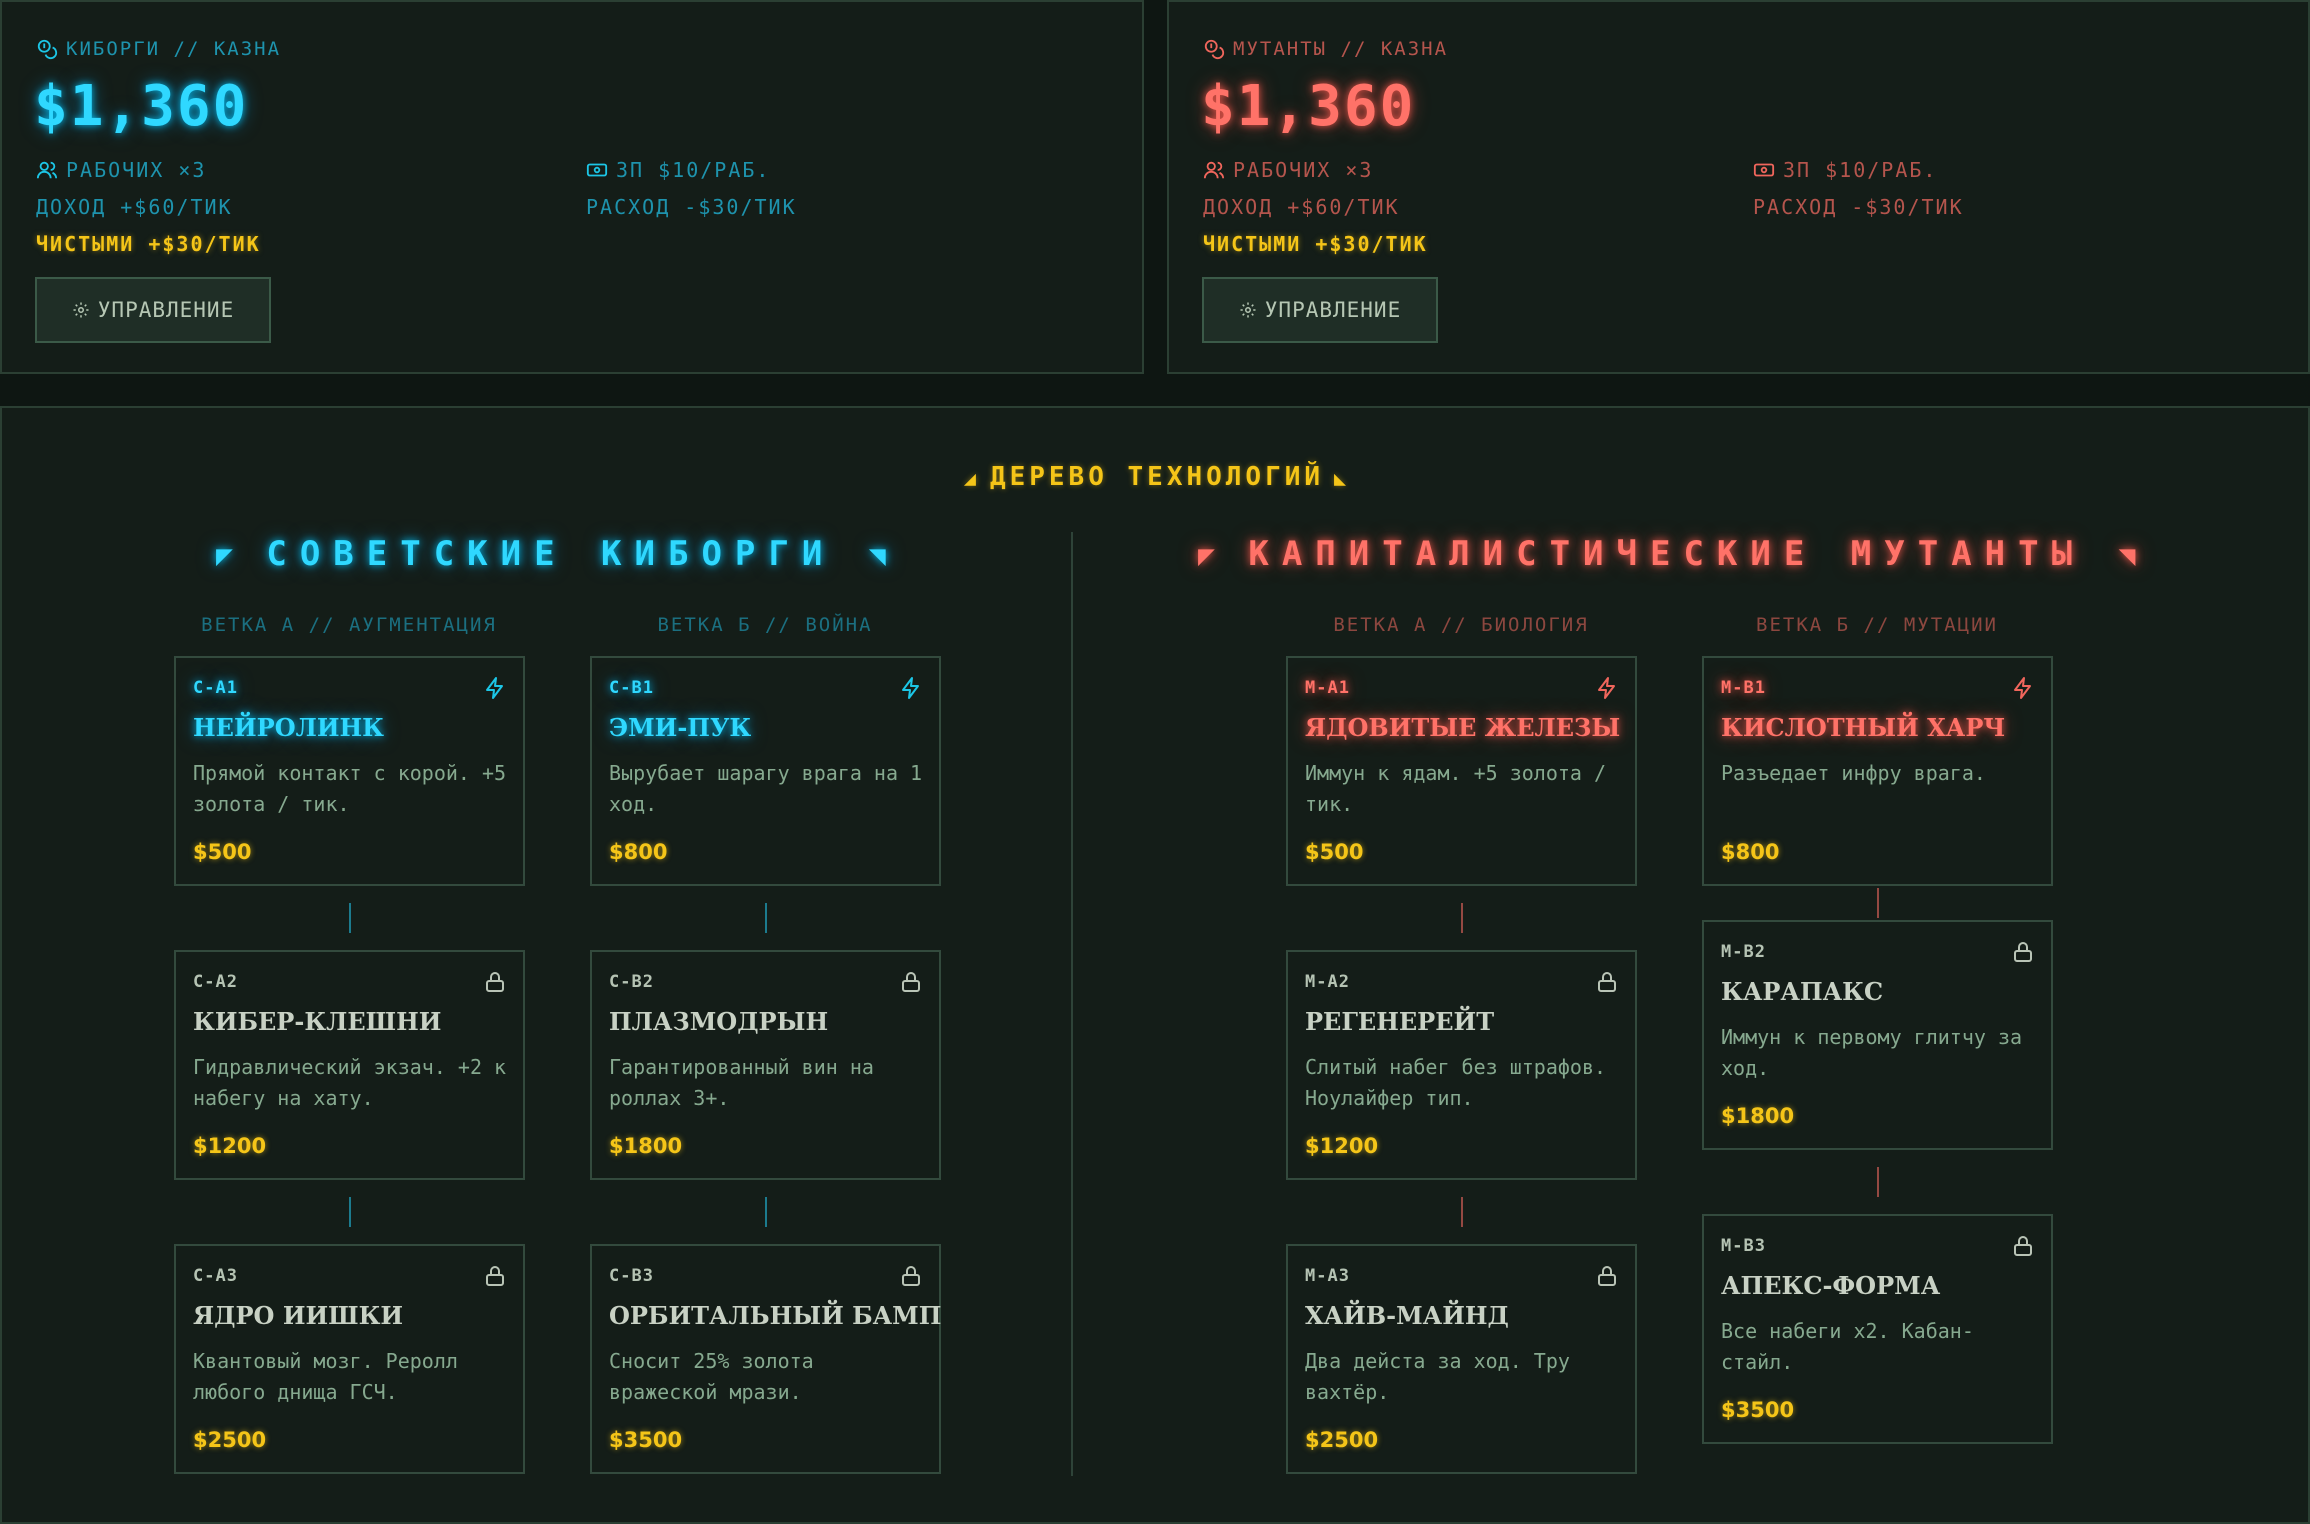 The image size is (2310, 1524). What do you see at coordinates (1407, 1315) in the screenshot?
I see `tech-name: ХАЙВ-МАЙНД` at bounding box center [1407, 1315].